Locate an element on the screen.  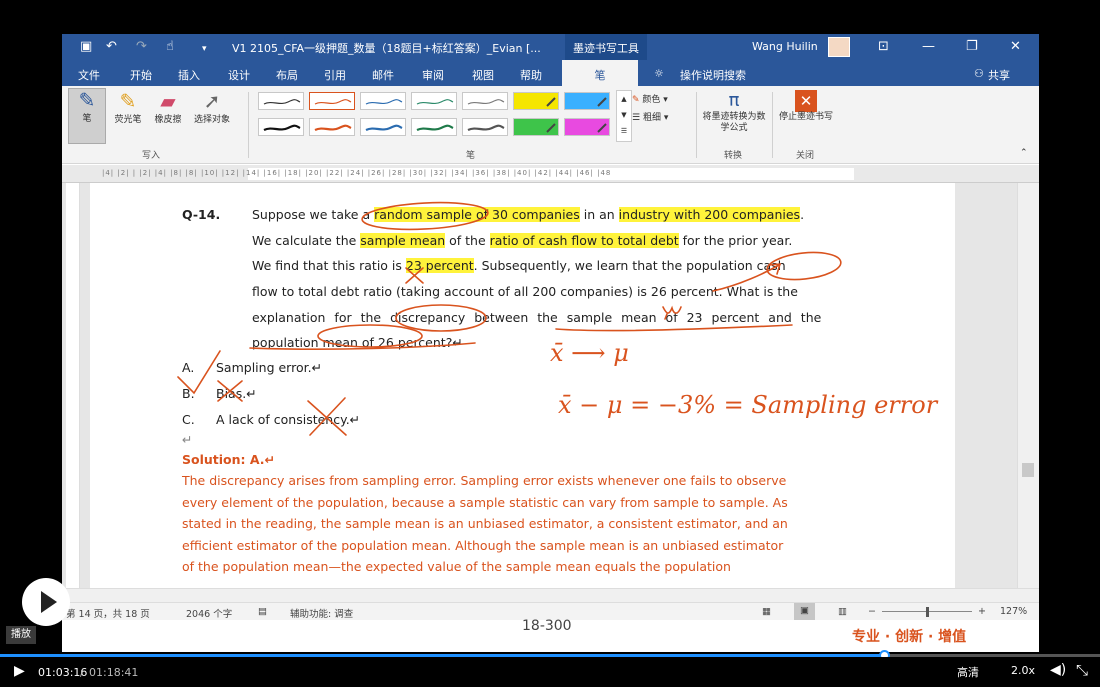
restore-icon: ❐ is located at coordinates (972, 47).